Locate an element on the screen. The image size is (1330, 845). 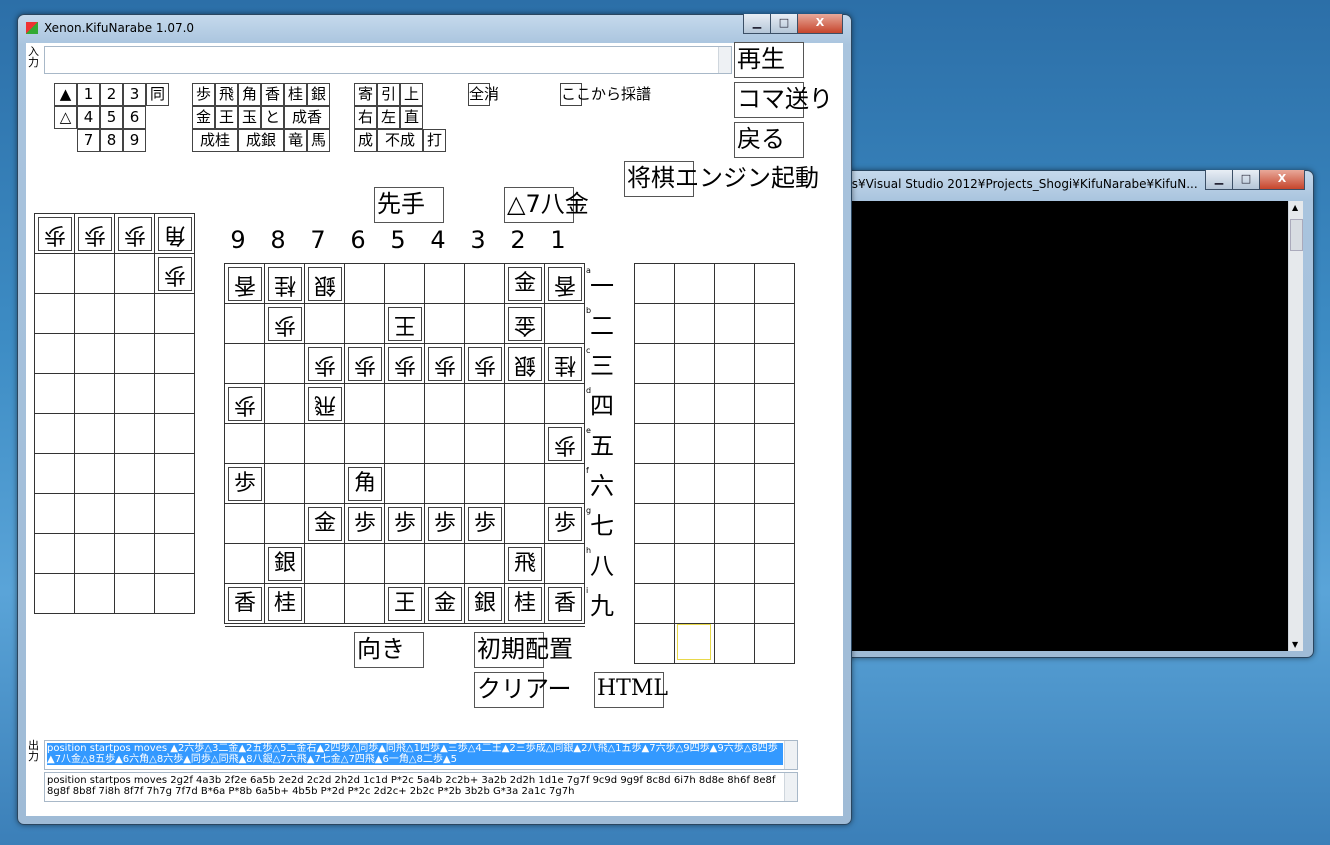
modifier-button: 直 is located at coordinates (411, 117).